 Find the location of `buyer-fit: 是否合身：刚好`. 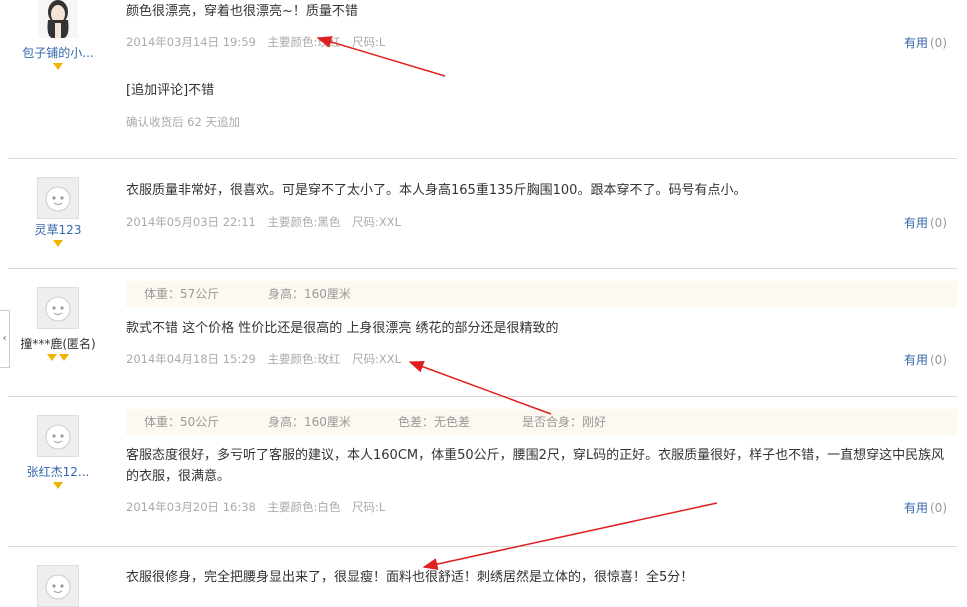

buyer-fit: 是否合身：刚好 is located at coordinates (564, 422).